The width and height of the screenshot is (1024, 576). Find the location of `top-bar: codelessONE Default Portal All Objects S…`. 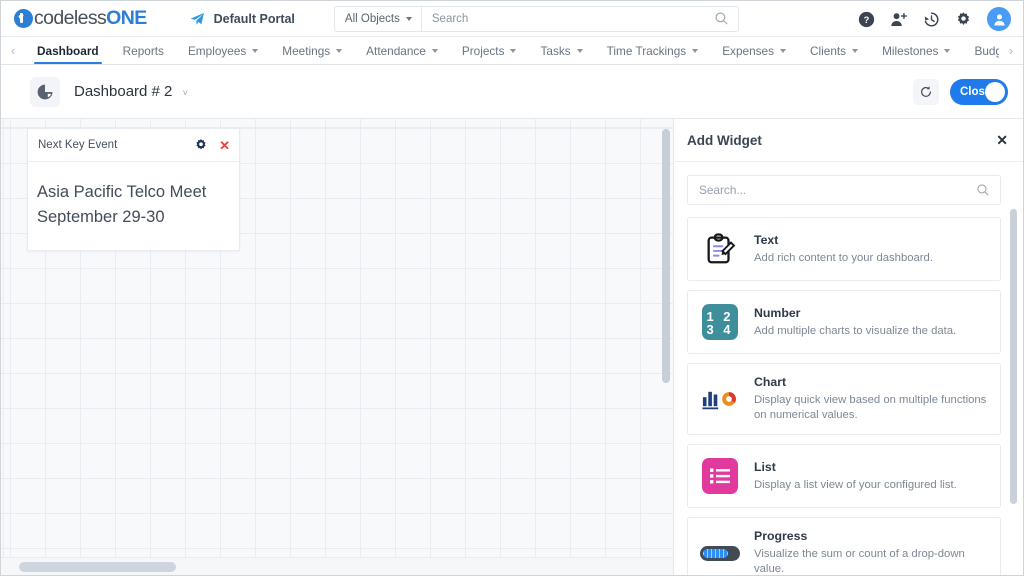

top-bar: codelessONE Default Portal All Objects S… is located at coordinates (512, 19).